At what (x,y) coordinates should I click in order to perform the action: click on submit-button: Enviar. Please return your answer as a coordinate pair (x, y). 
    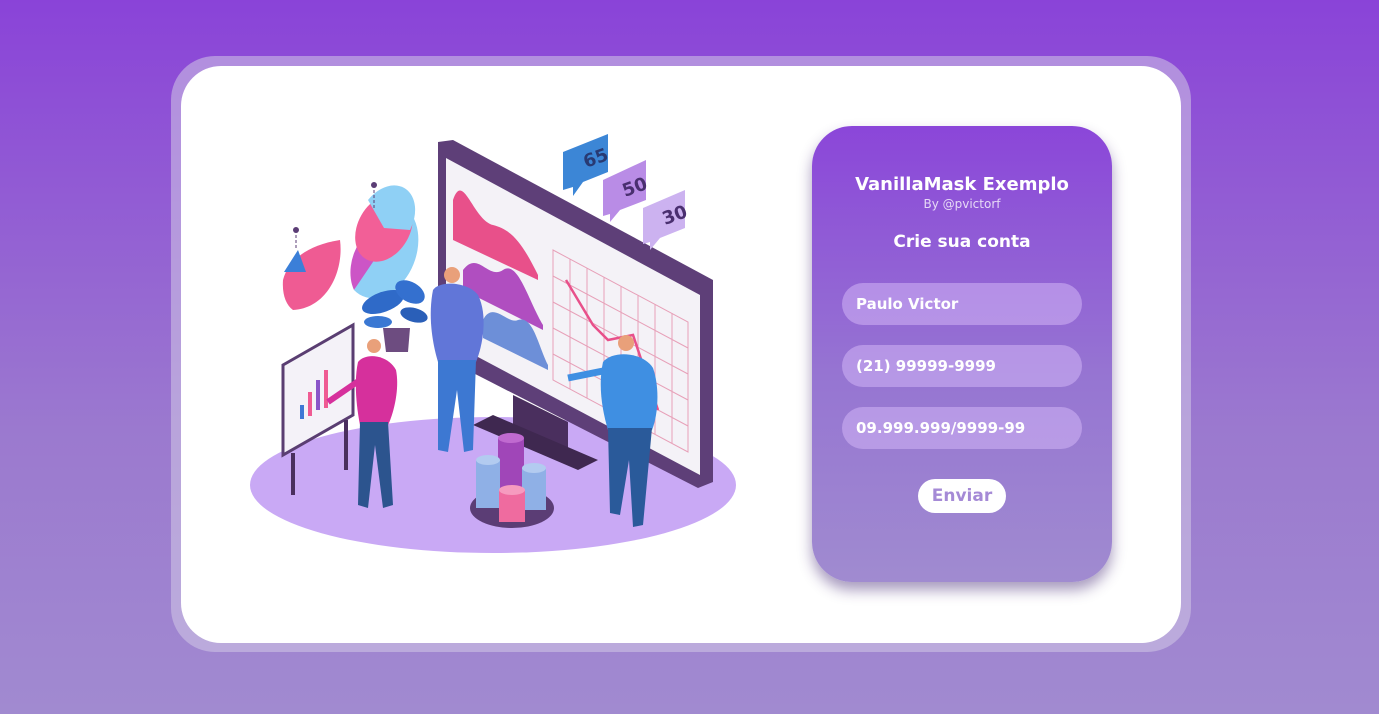
    Looking at the image, I should click on (962, 496).